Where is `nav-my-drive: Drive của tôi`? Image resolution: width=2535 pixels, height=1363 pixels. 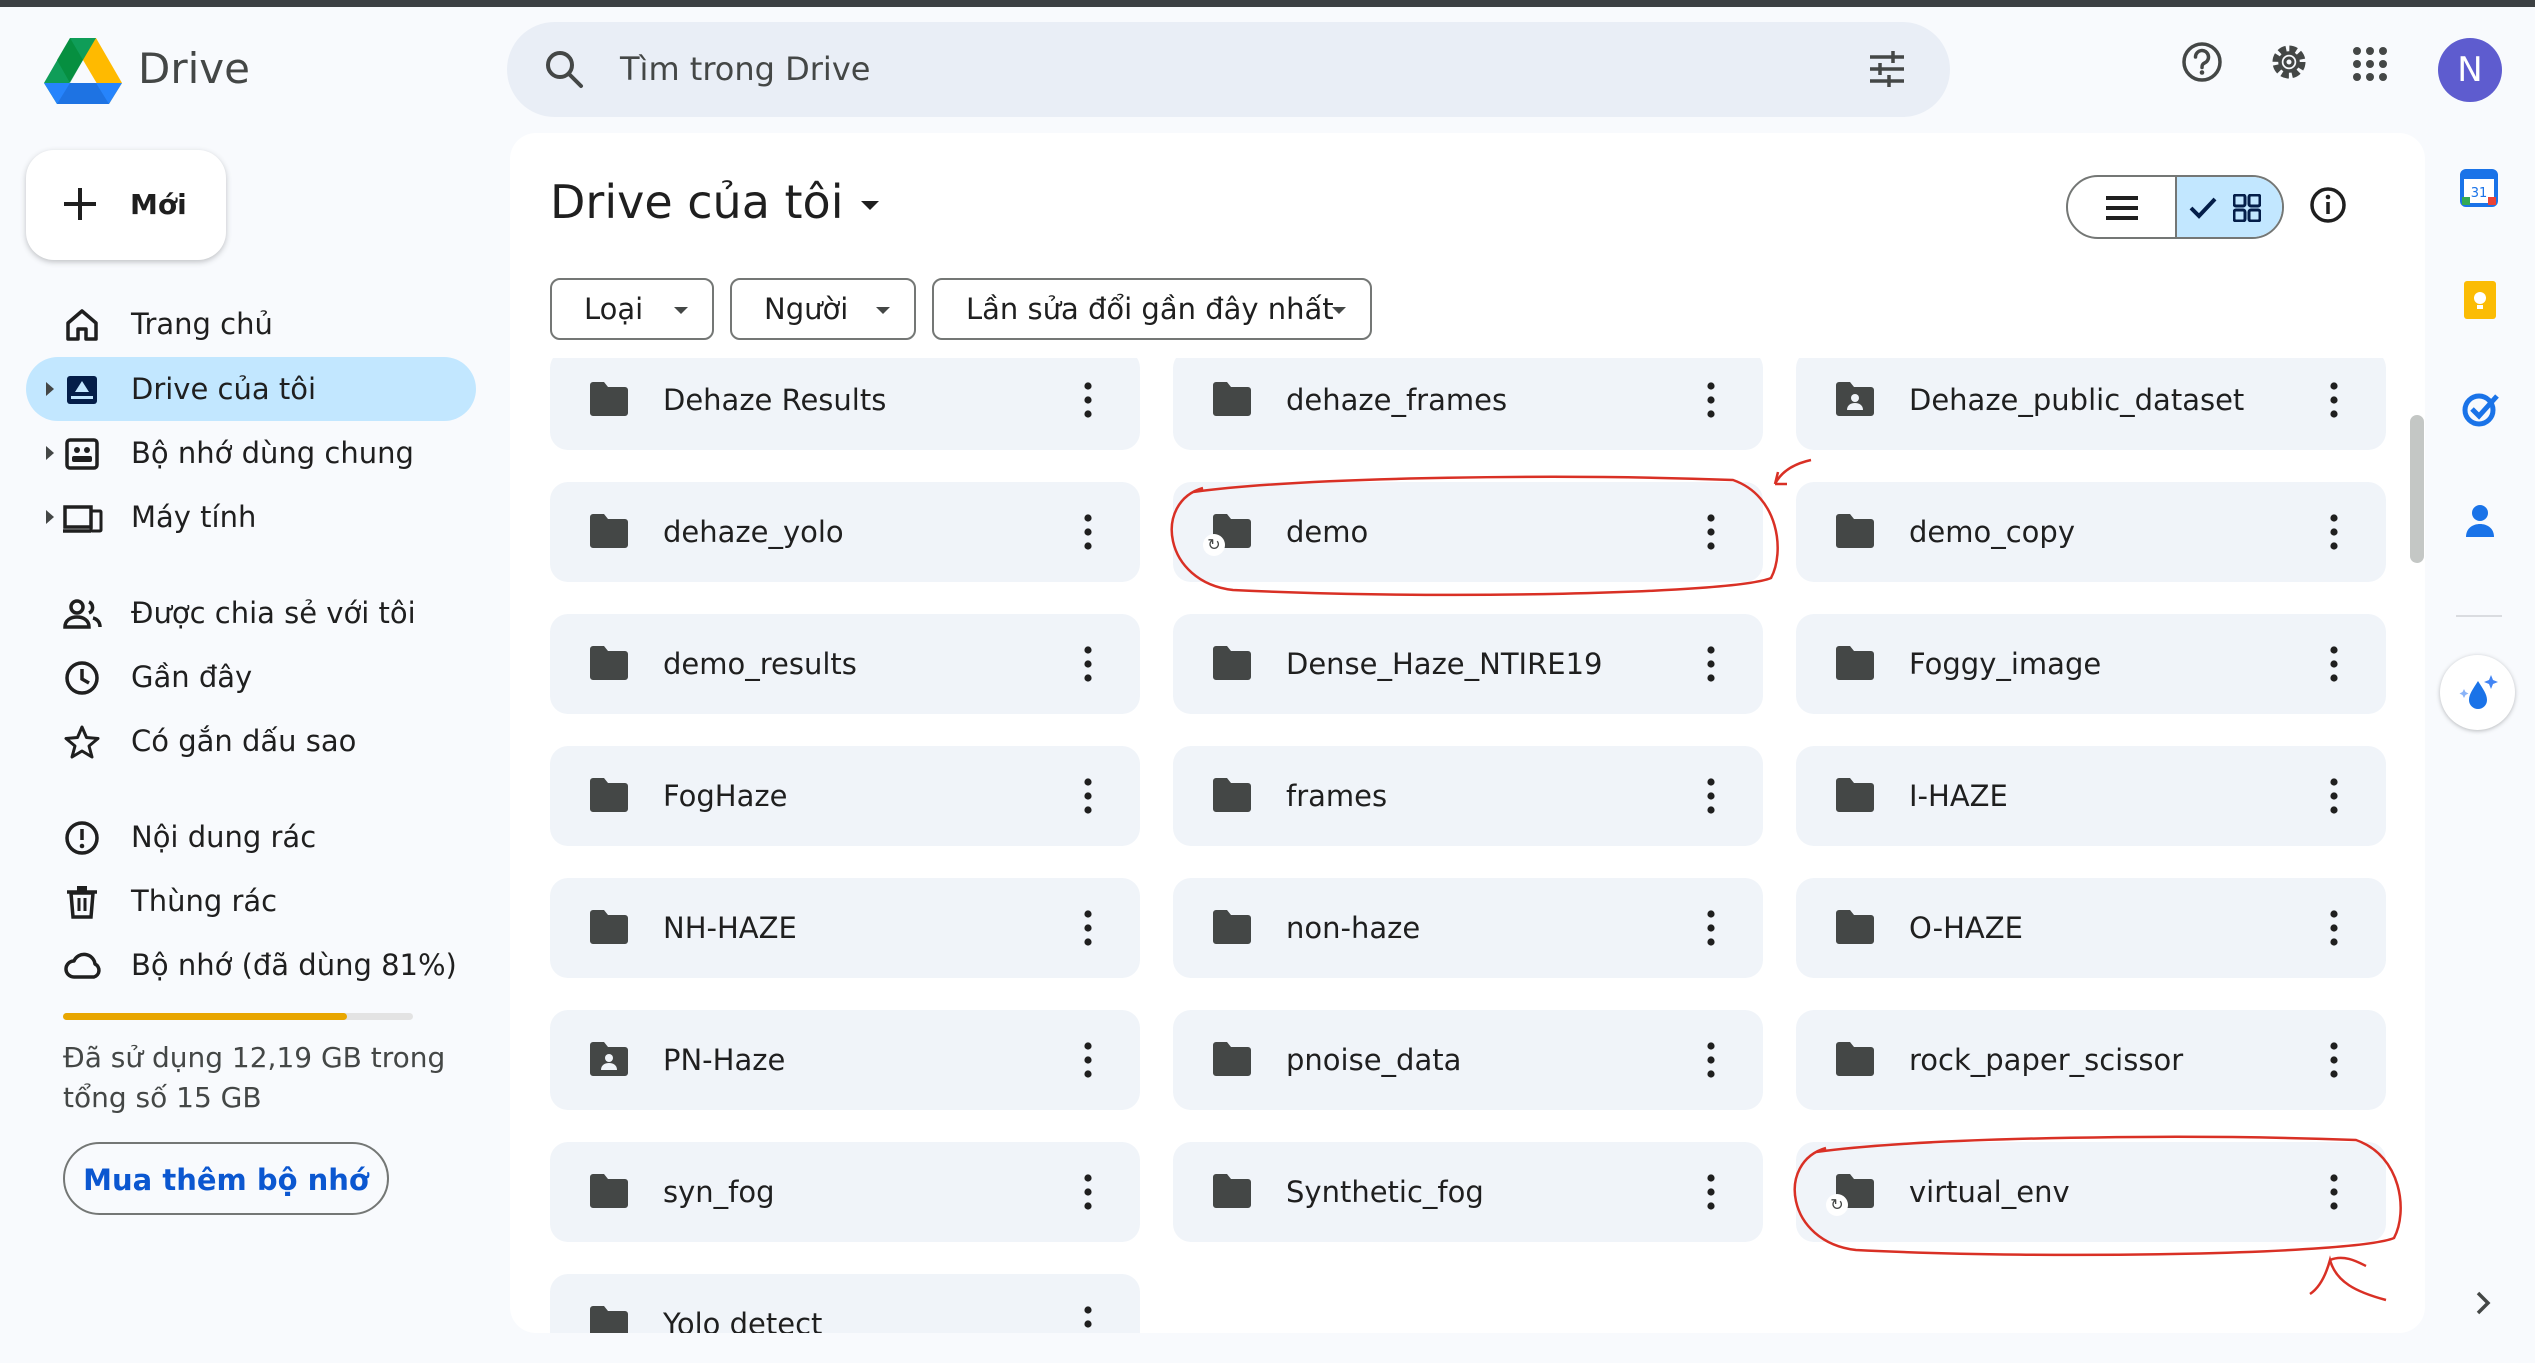 nav-my-drive: Drive của tôi is located at coordinates (251, 389).